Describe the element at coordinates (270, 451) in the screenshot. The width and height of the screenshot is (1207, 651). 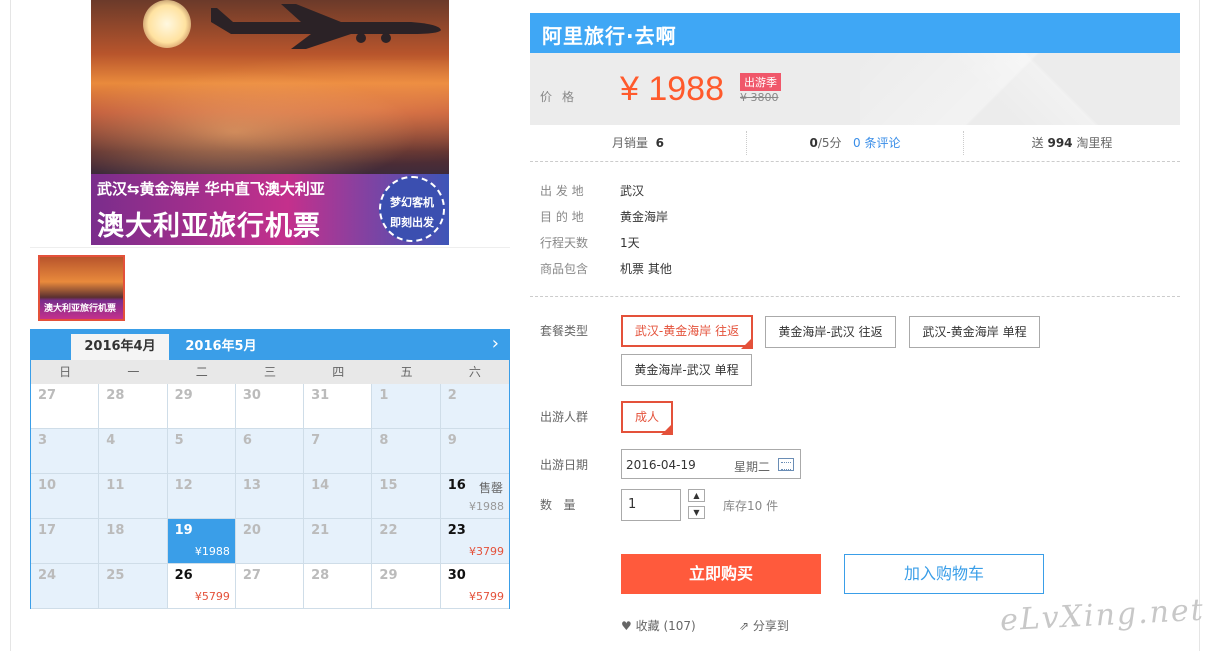
I see `calendar-day-cell: 6` at that location.